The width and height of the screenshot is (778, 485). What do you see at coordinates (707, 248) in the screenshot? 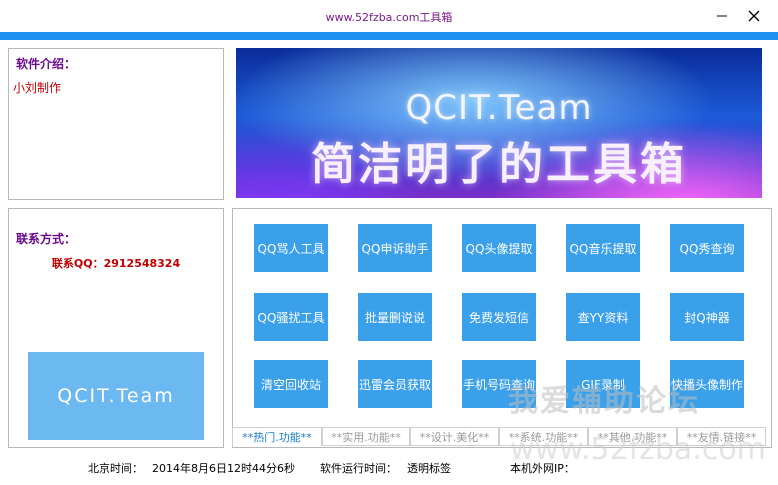
I see `tool-button-5: QQ秀查询` at bounding box center [707, 248].